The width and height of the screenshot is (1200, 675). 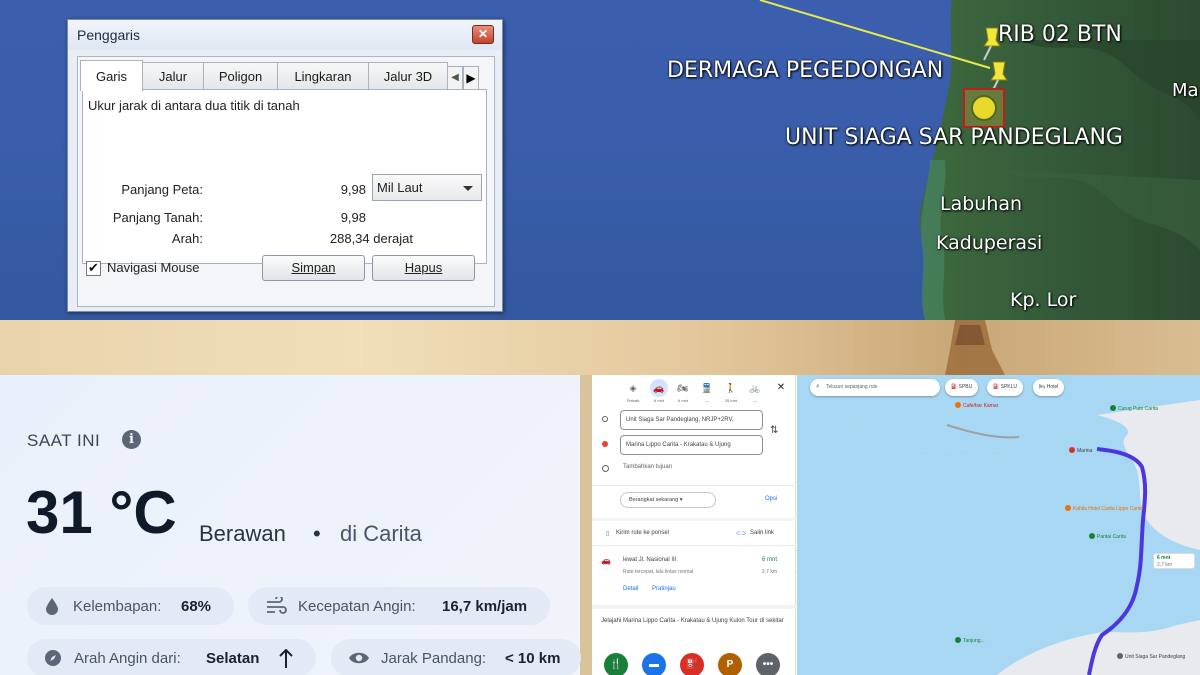 What do you see at coordinates (683, 388) in the screenshot?
I see `mode-motorcycle-icon: 🏍` at bounding box center [683, 388].